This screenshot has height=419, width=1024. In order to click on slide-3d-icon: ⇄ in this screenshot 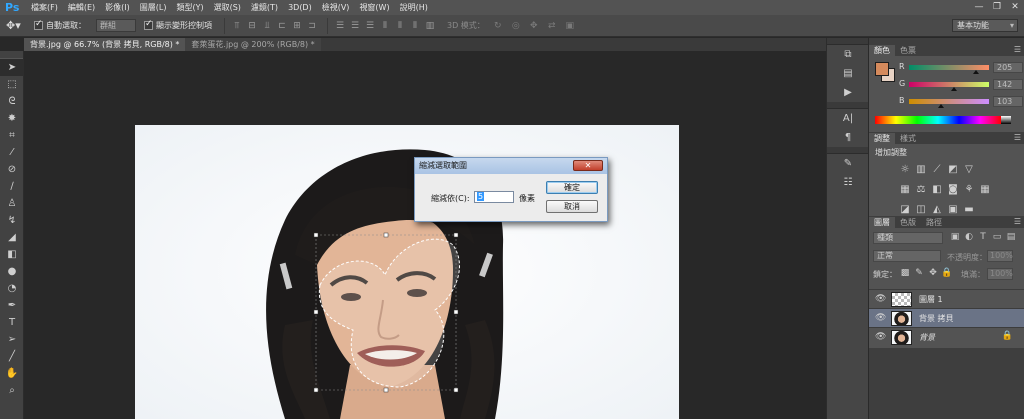, I will do `click(552, 26)`.